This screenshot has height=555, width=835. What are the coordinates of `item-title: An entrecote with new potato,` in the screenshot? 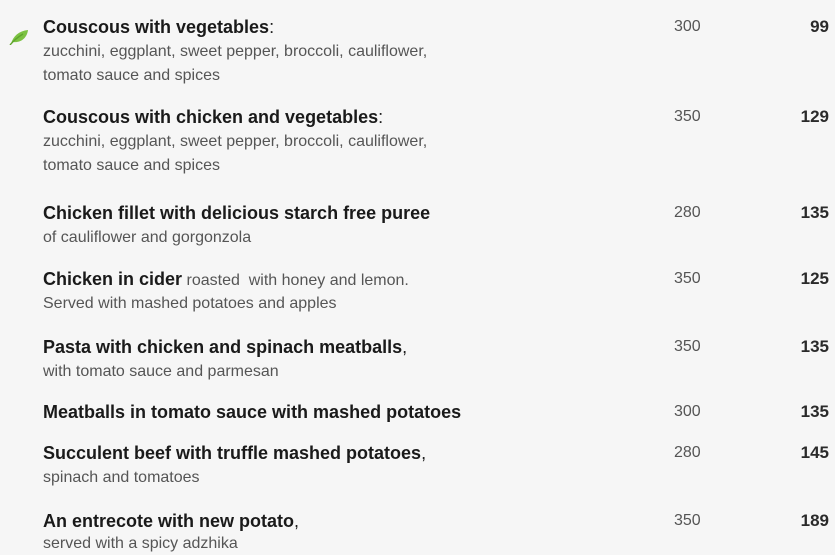 It's located at (171, 521).